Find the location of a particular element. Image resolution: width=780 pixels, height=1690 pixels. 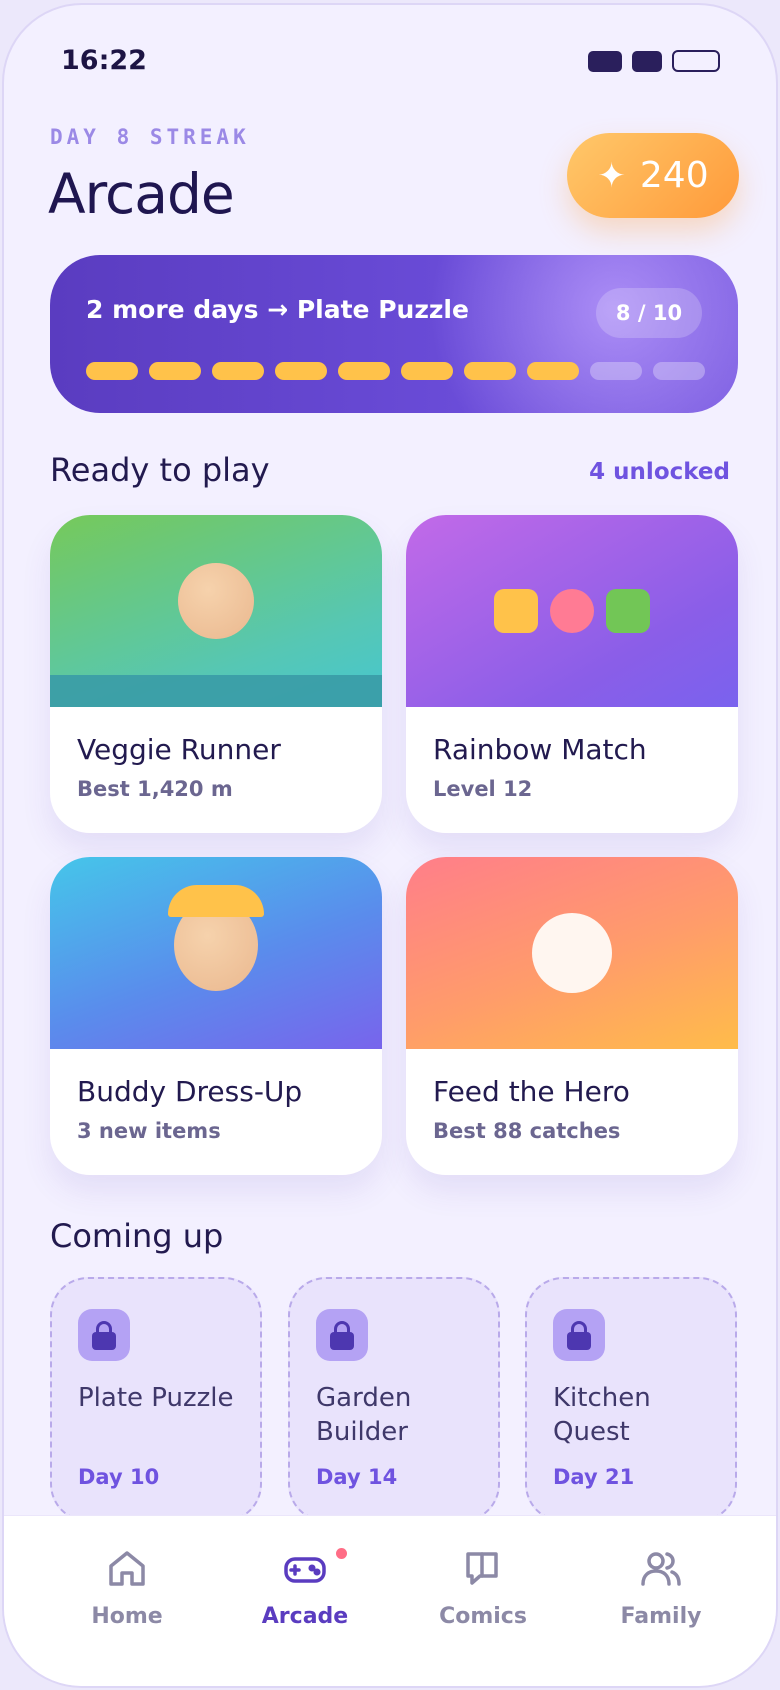

ready-section-title: Ready to play is located at coordinates (160, 470).